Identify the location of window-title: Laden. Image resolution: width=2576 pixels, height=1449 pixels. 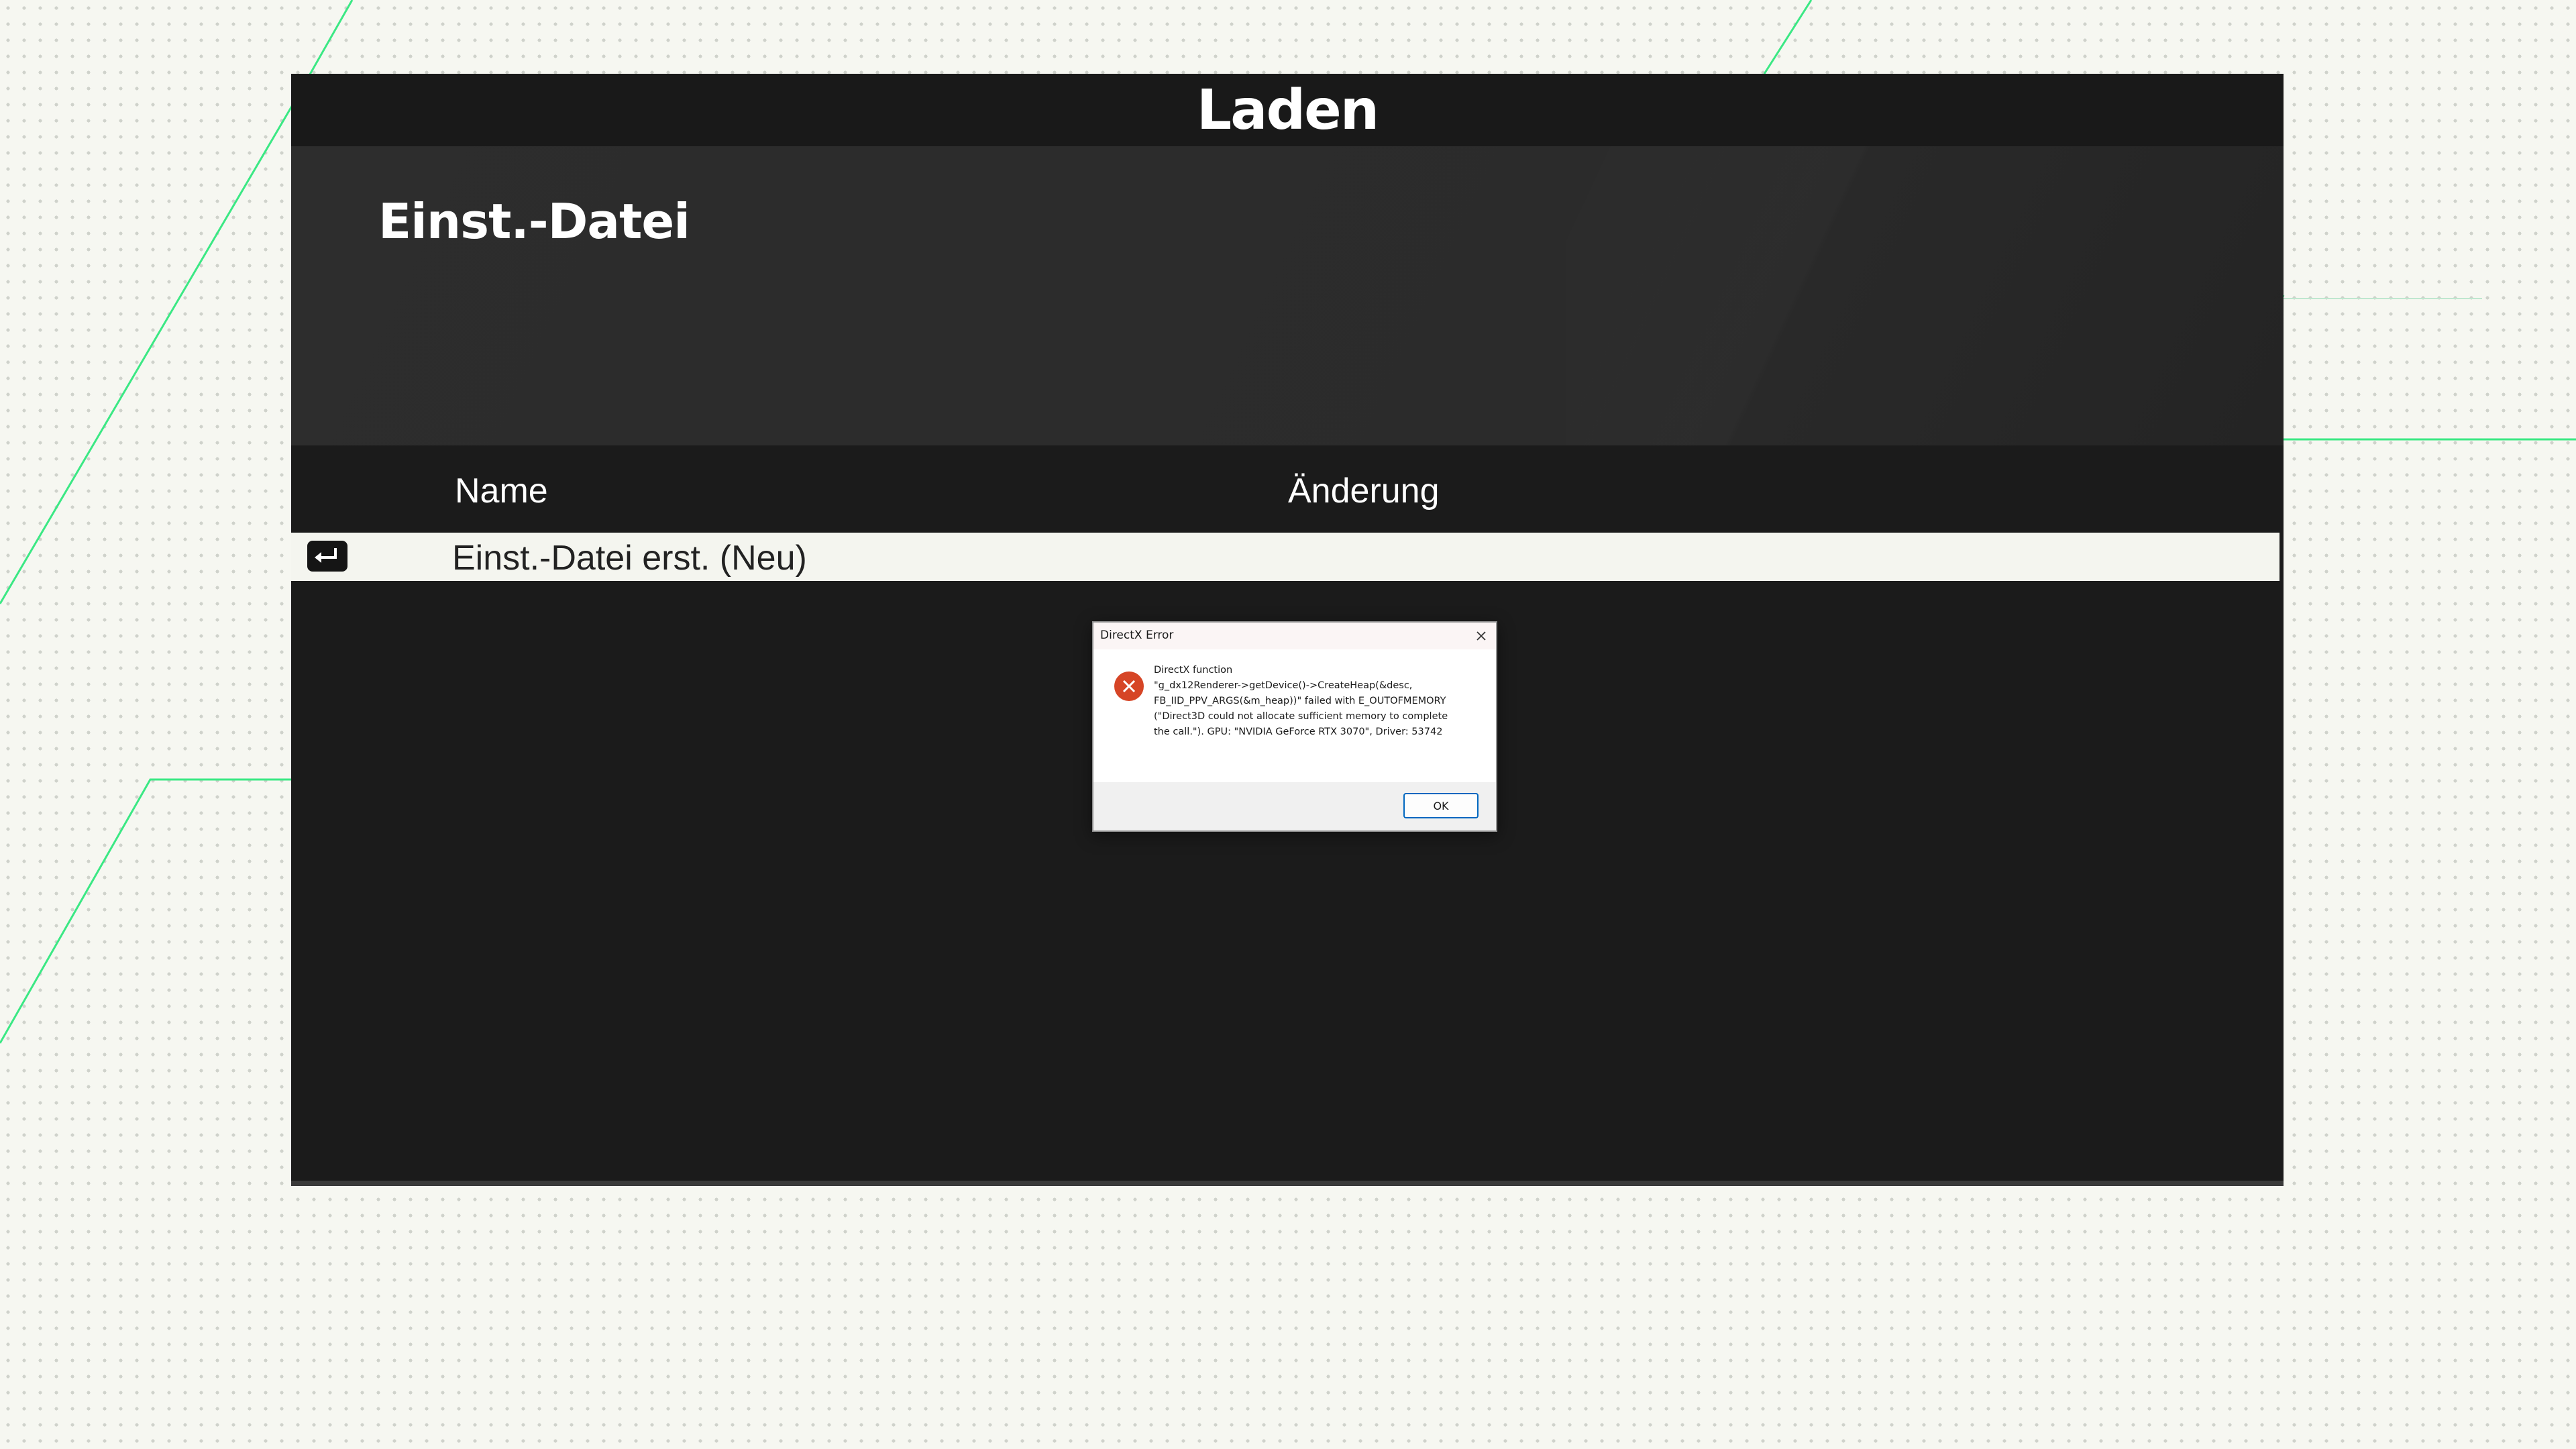
(1287, 110).